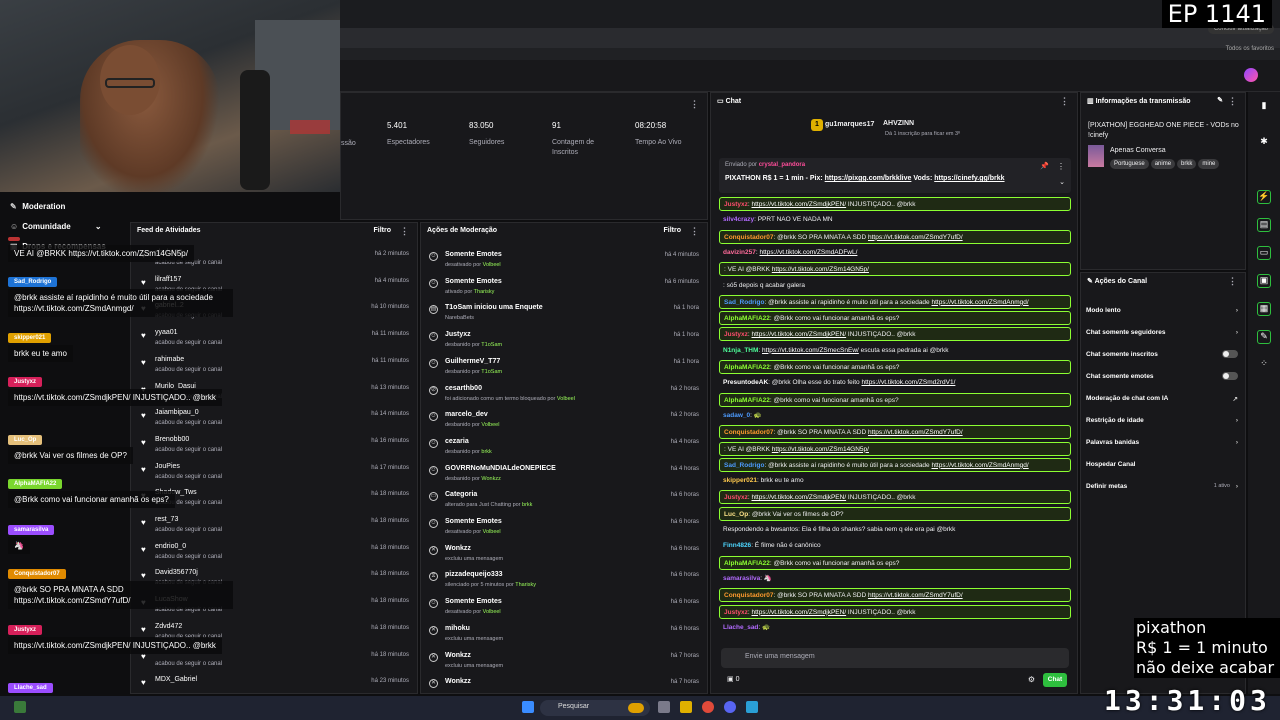 Image resolution: width=1280 pixels, height=720 pixels. Describe the element at coordinates (739, 252) in the screenshot. I see `chat-username: davizin257` at that location.